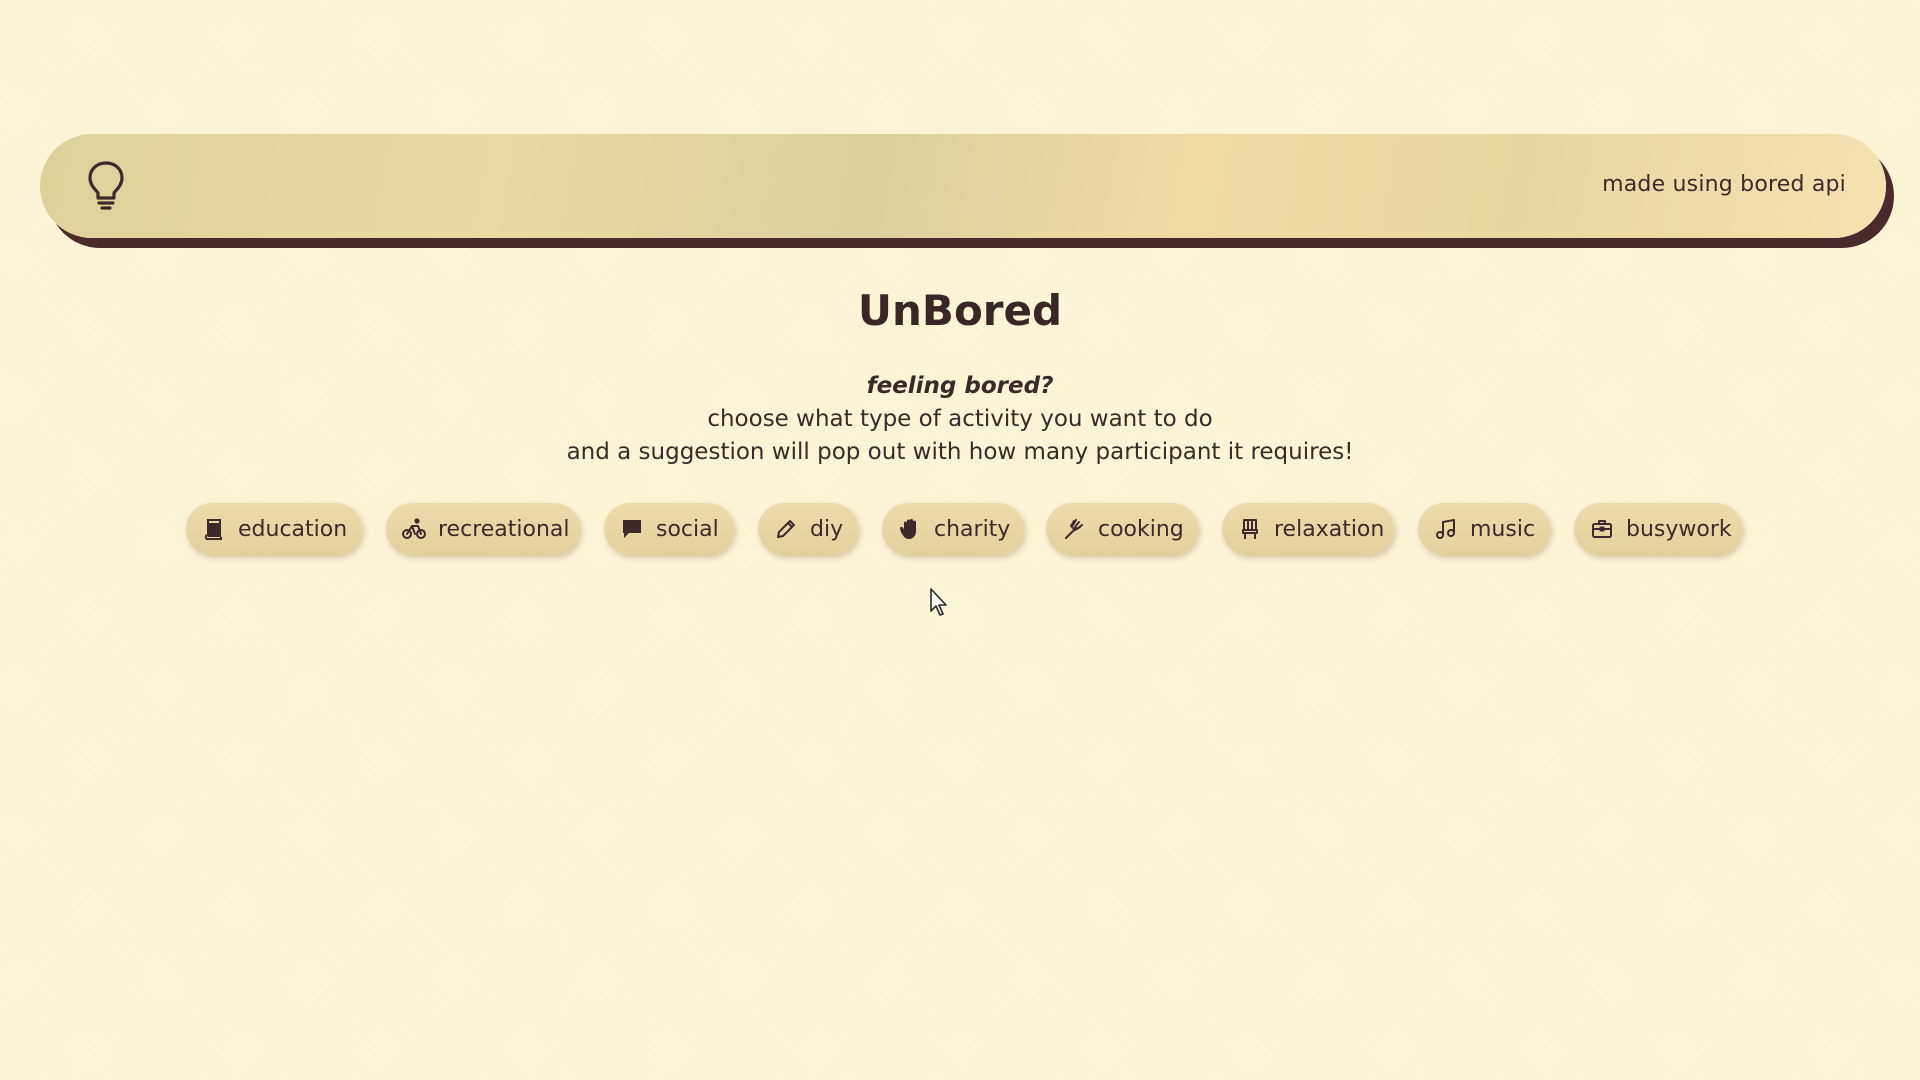  I want to click on mouse-cursor-icon, so click(939, 602).